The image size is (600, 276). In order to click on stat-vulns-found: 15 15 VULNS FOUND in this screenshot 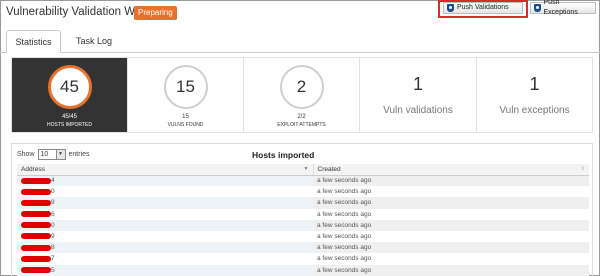, I will do `click(186, 95)`.